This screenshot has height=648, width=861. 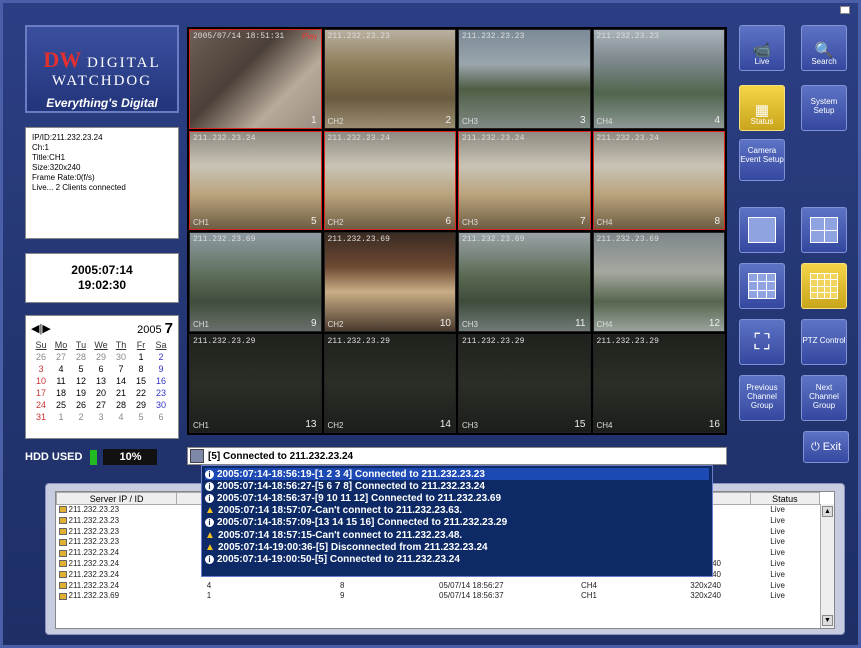 What do you see at coordinates (524, 282) in the screenshot?
I see `camera-tile: 211.232.23.69 CH3 11` at bounding box center [524, 282].